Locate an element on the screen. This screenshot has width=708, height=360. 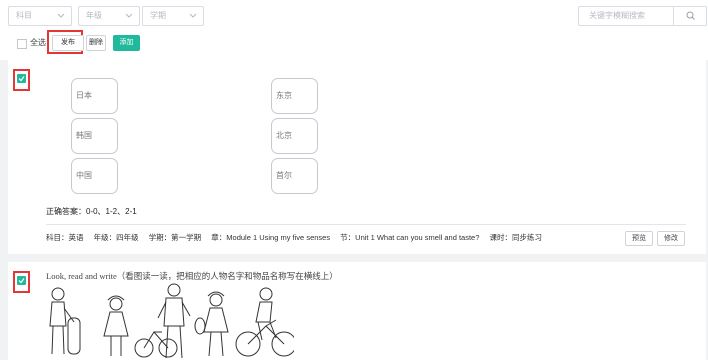
search-icon is located at coordinates (690, 15).